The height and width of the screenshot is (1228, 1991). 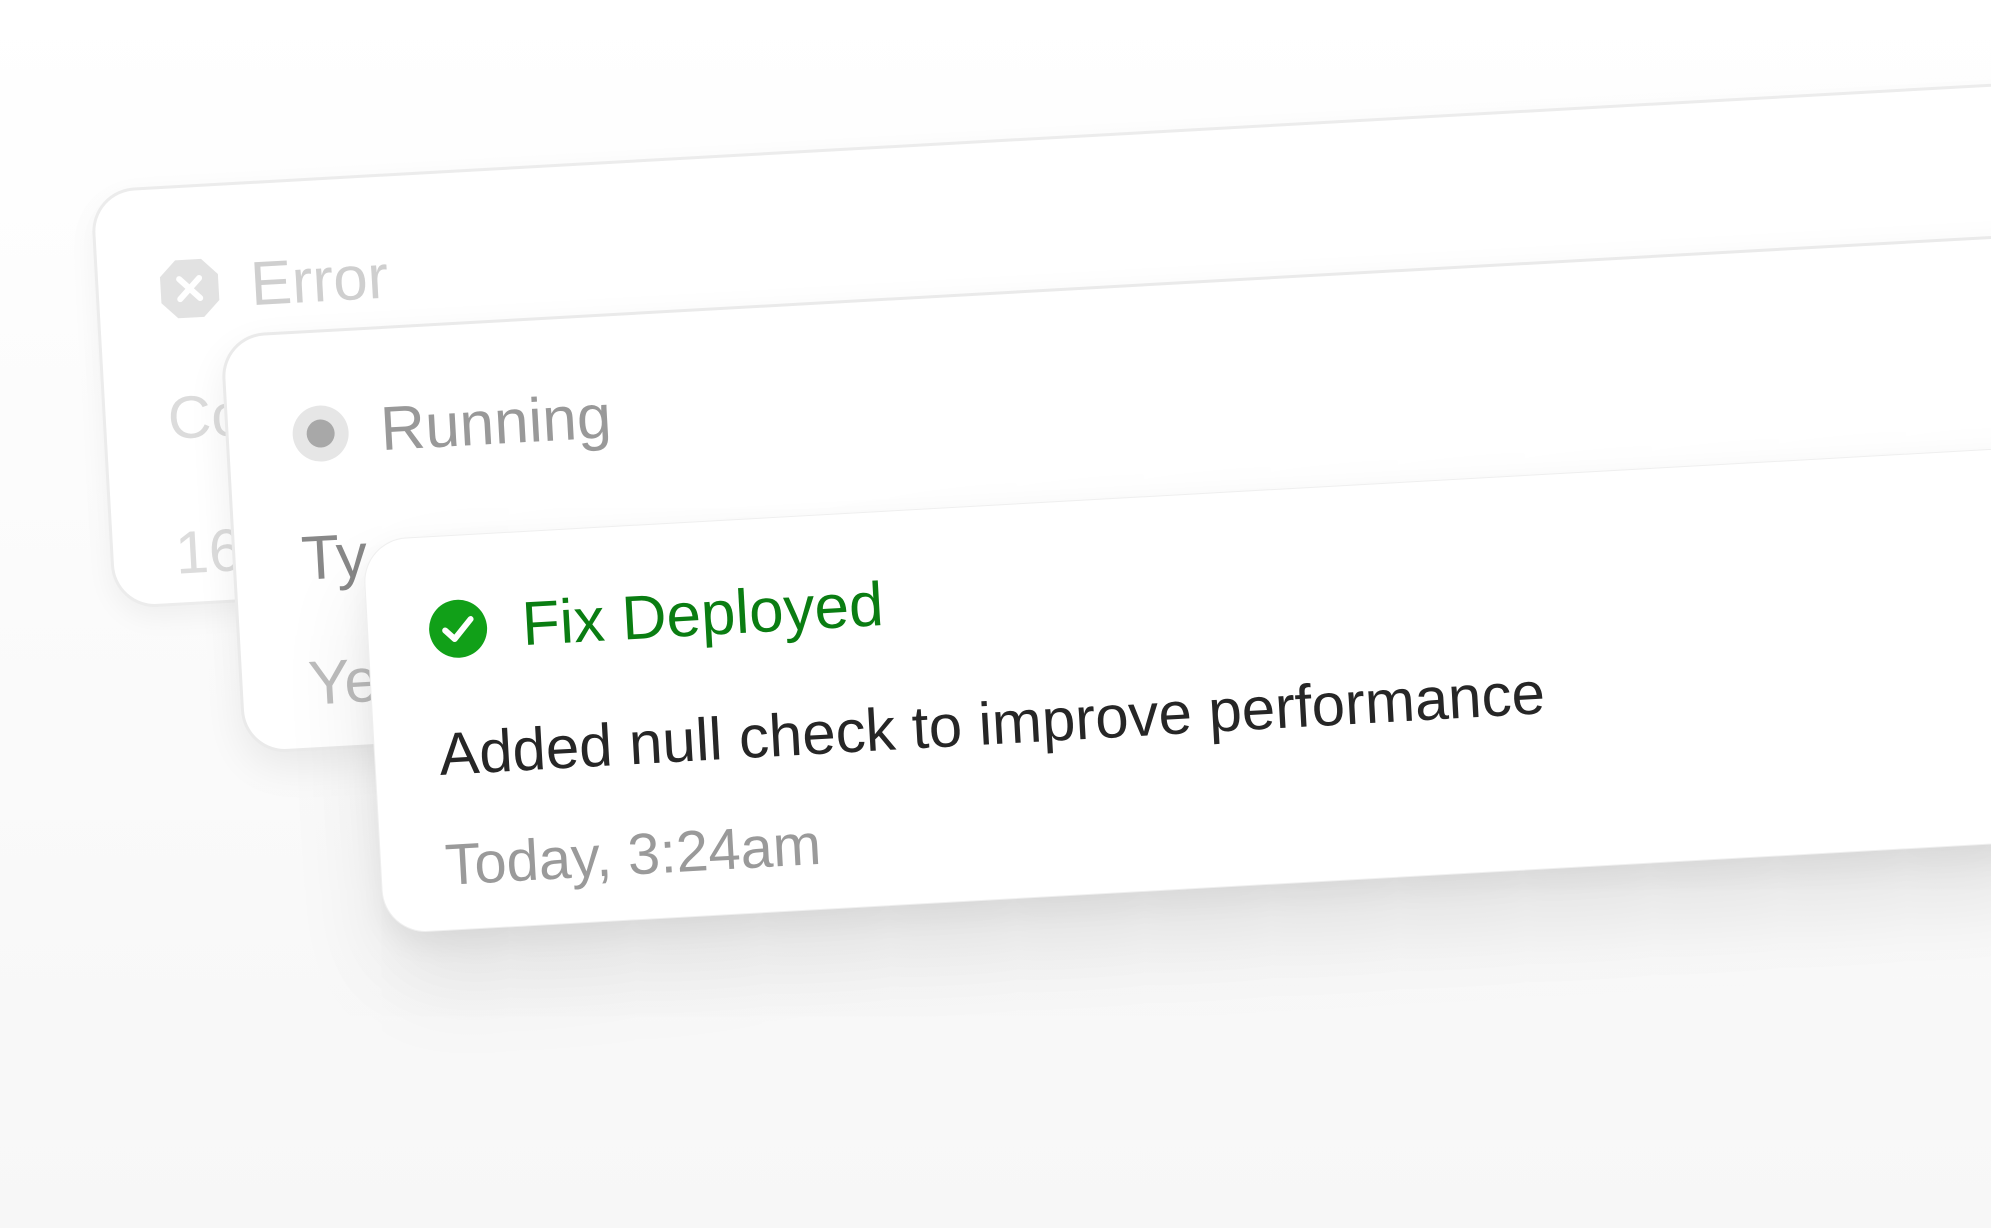 What do you see at coordinates (334, 557) in the screenshot?
I see `running-card-line: Ty` at bounding box center [334, 557].